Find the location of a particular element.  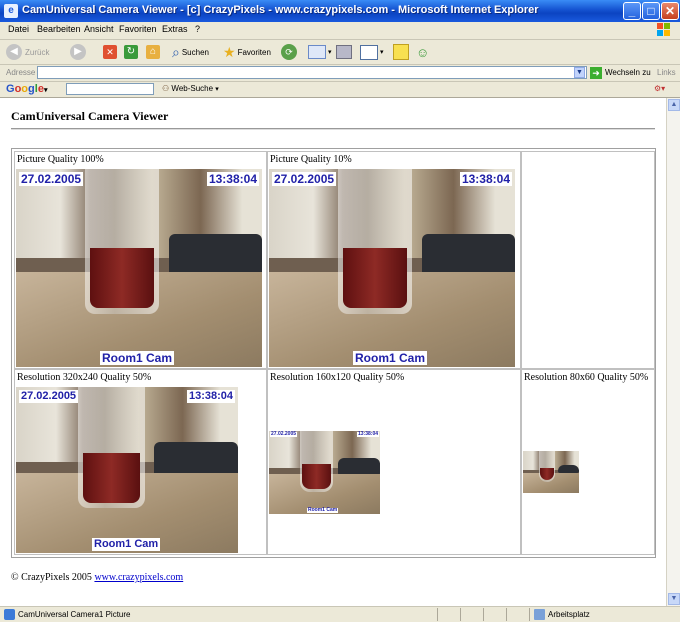

favorites-button: ★ Favoriten is located at coordinates (247, 52).